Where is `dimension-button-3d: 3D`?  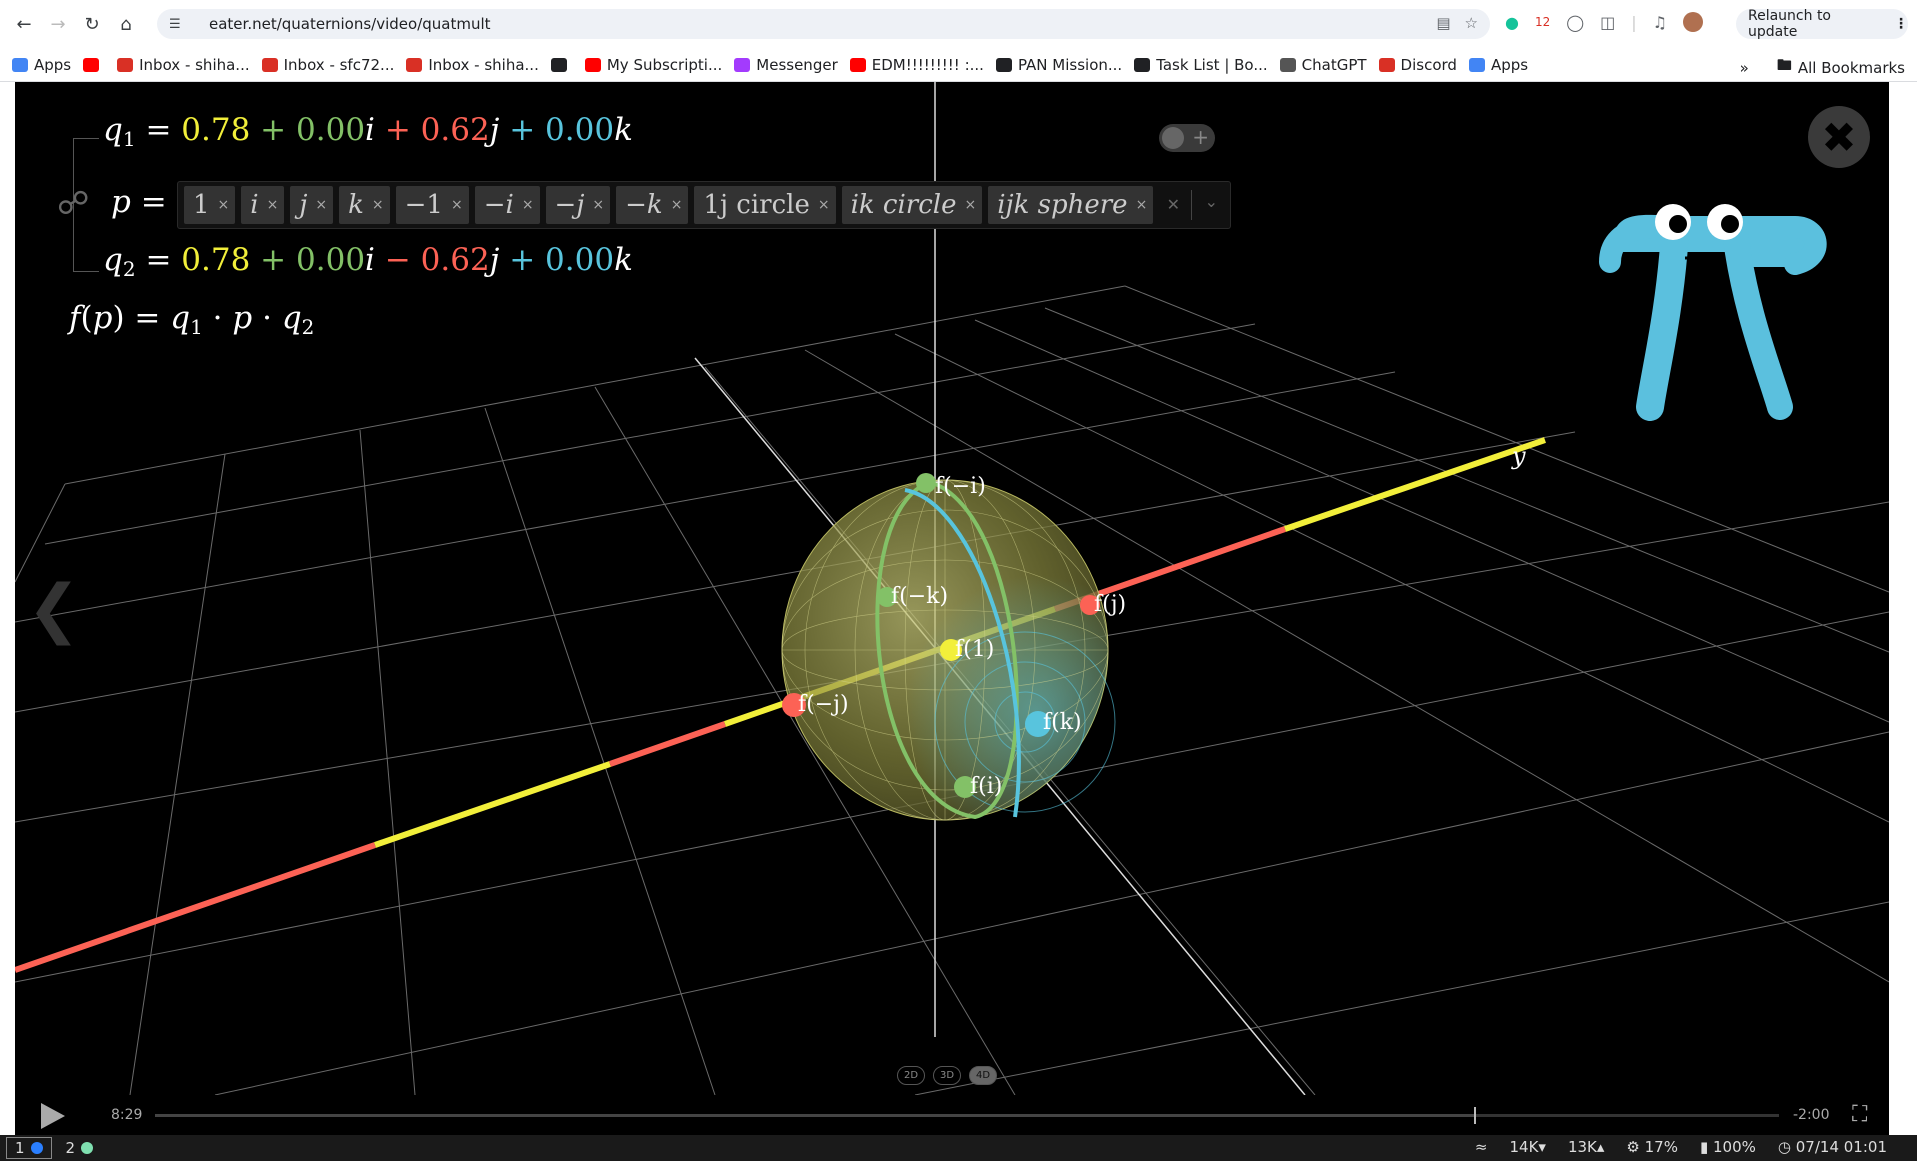
dimension-button-3d: 3D is located at coordinates (947, 1075).